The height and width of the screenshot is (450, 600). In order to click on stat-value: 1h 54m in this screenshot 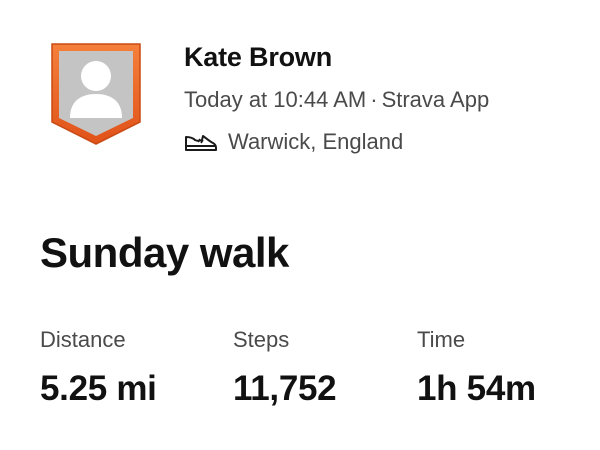, I will do `click(476, 388)`.